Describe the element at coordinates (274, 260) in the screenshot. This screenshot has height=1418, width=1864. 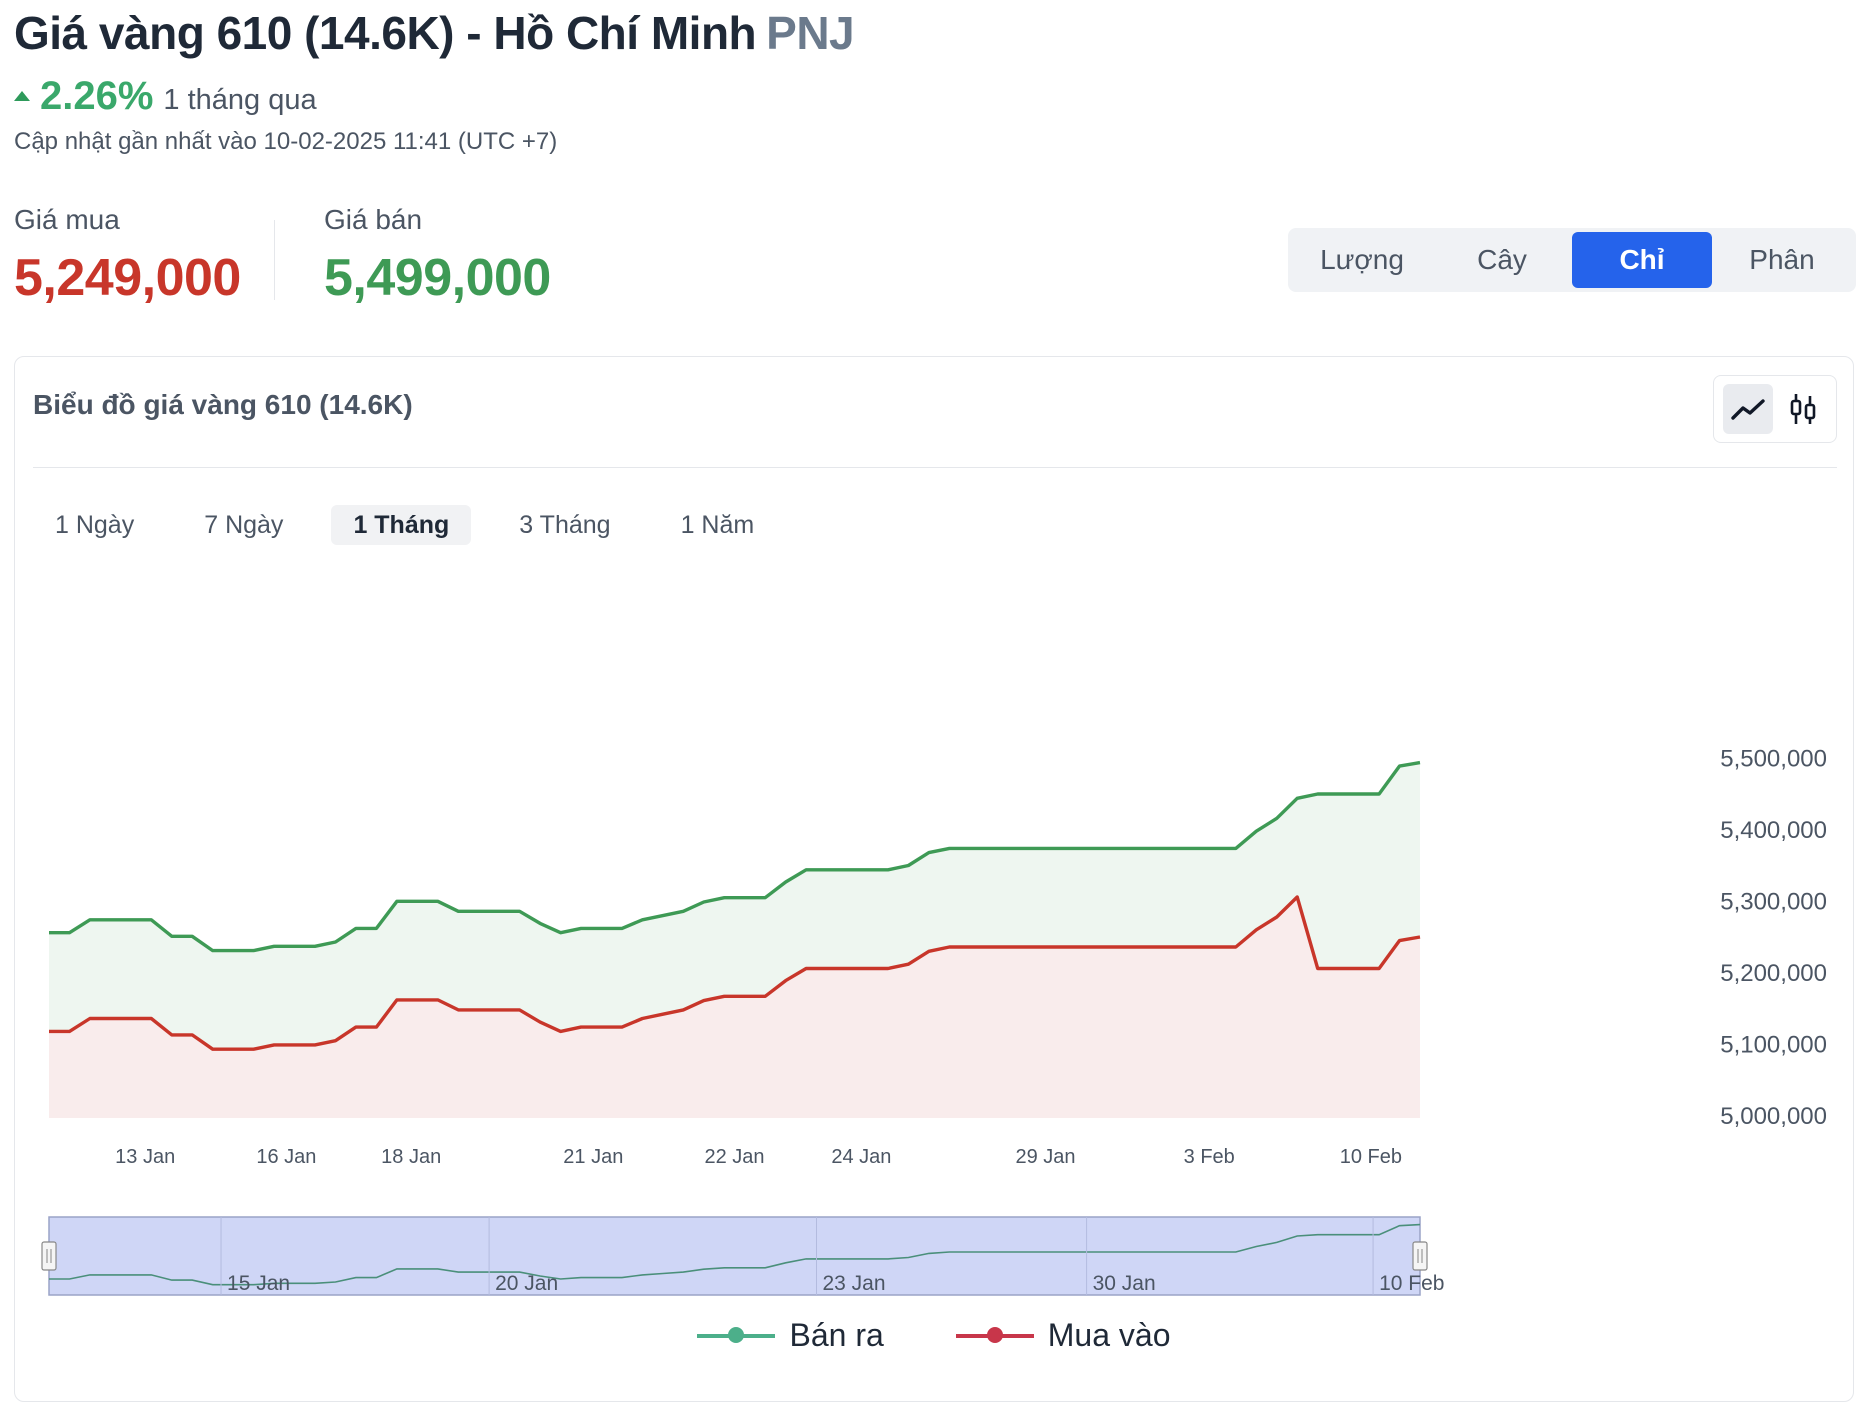
I see `price-divider` at that location.